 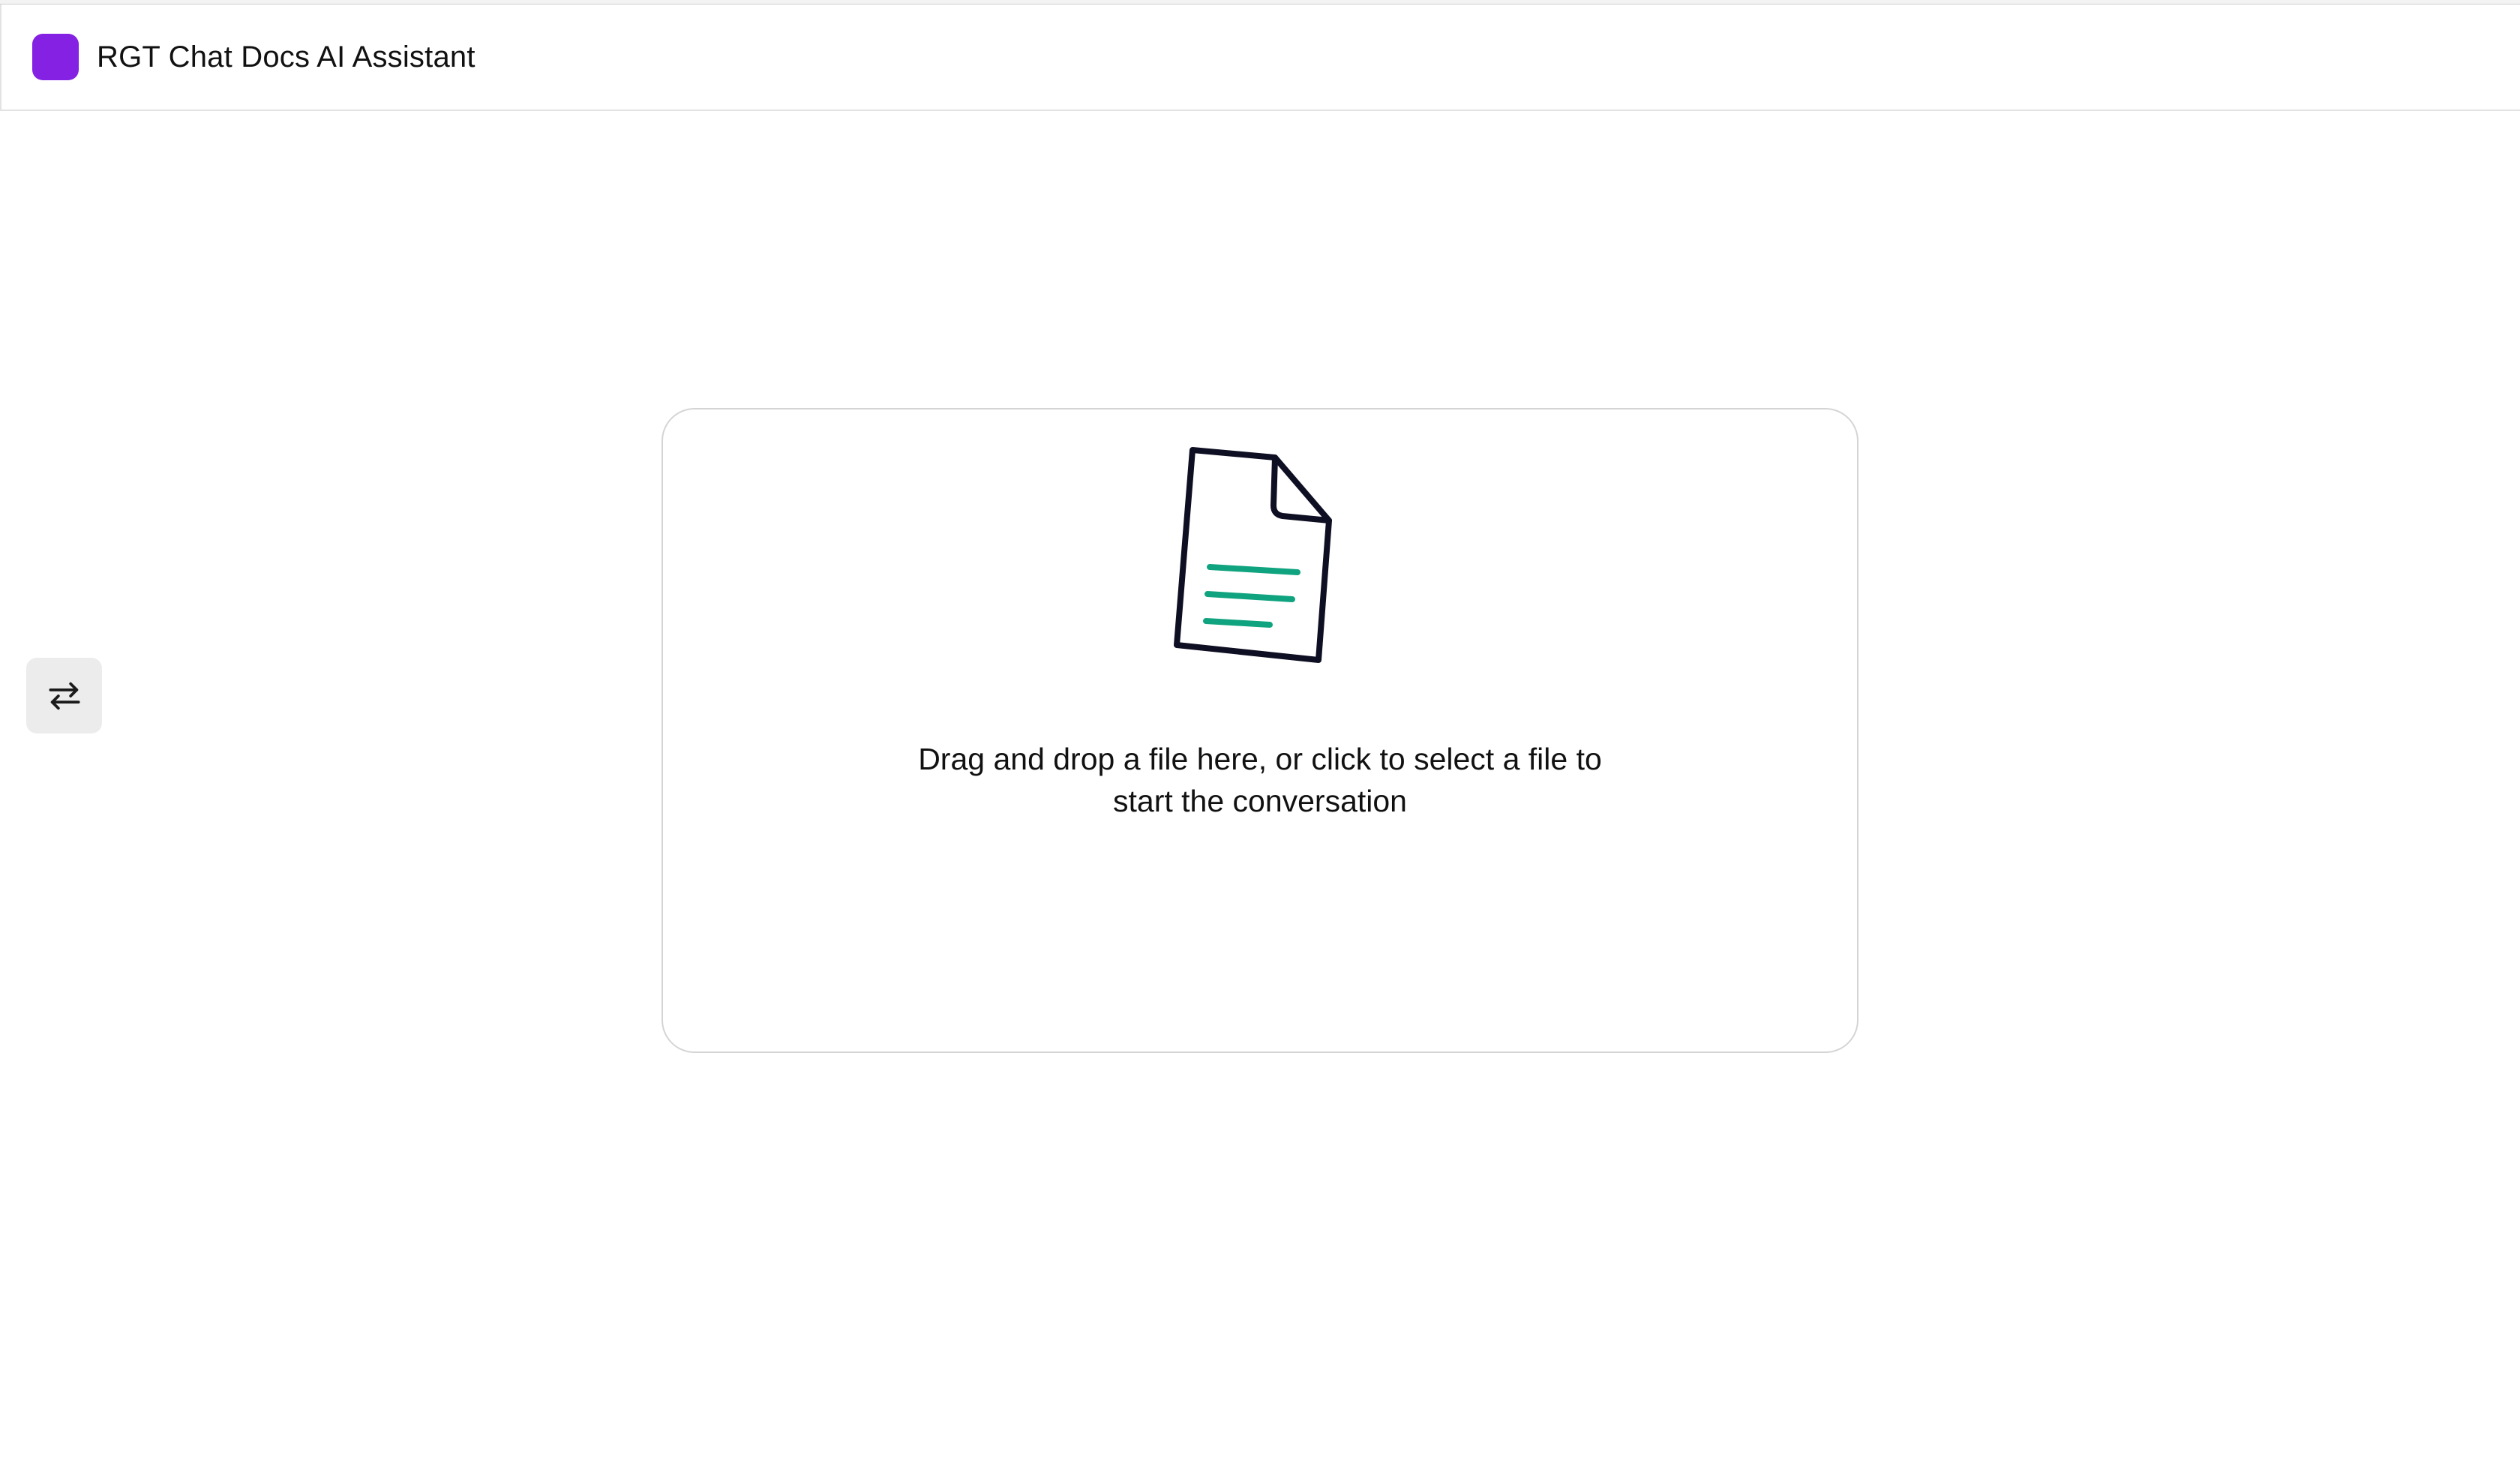 I want to click on document-icon, so click(x=1253, y=555).